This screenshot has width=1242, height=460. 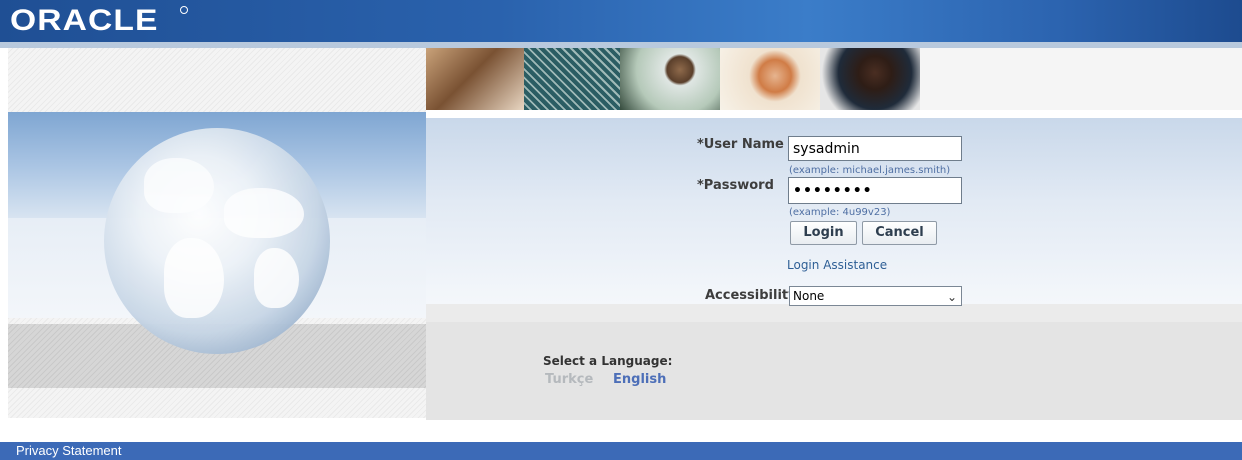 What do you see at coordinates (809, 296) in the screenshot?
I see `accessibility-selected-value: None` at bounding box center [809, 296].